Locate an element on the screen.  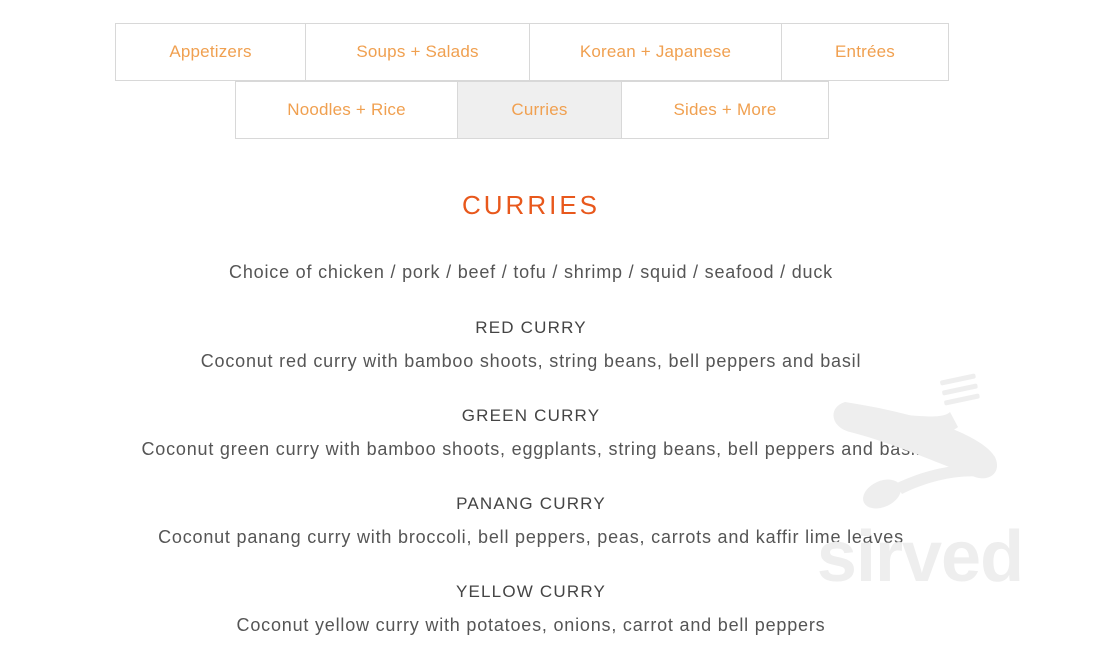
item-name: PANANG CURRY is located at coordinates (531, 503).